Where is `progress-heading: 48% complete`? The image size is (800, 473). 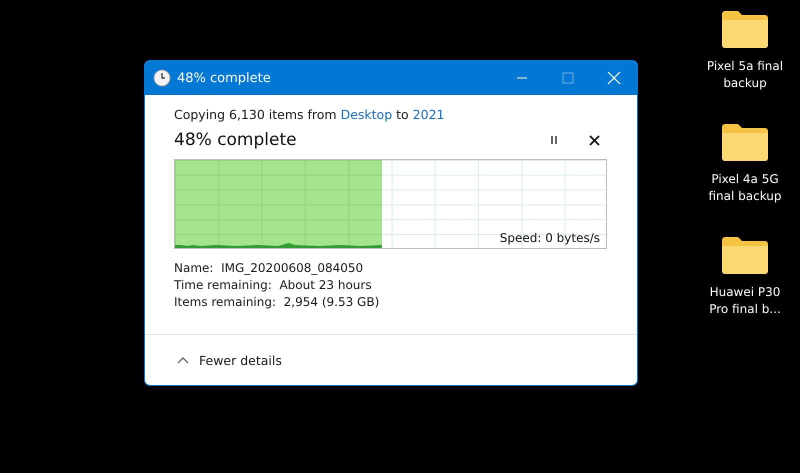
progress-heading: 48% complete is located at coordinates (236, 140).